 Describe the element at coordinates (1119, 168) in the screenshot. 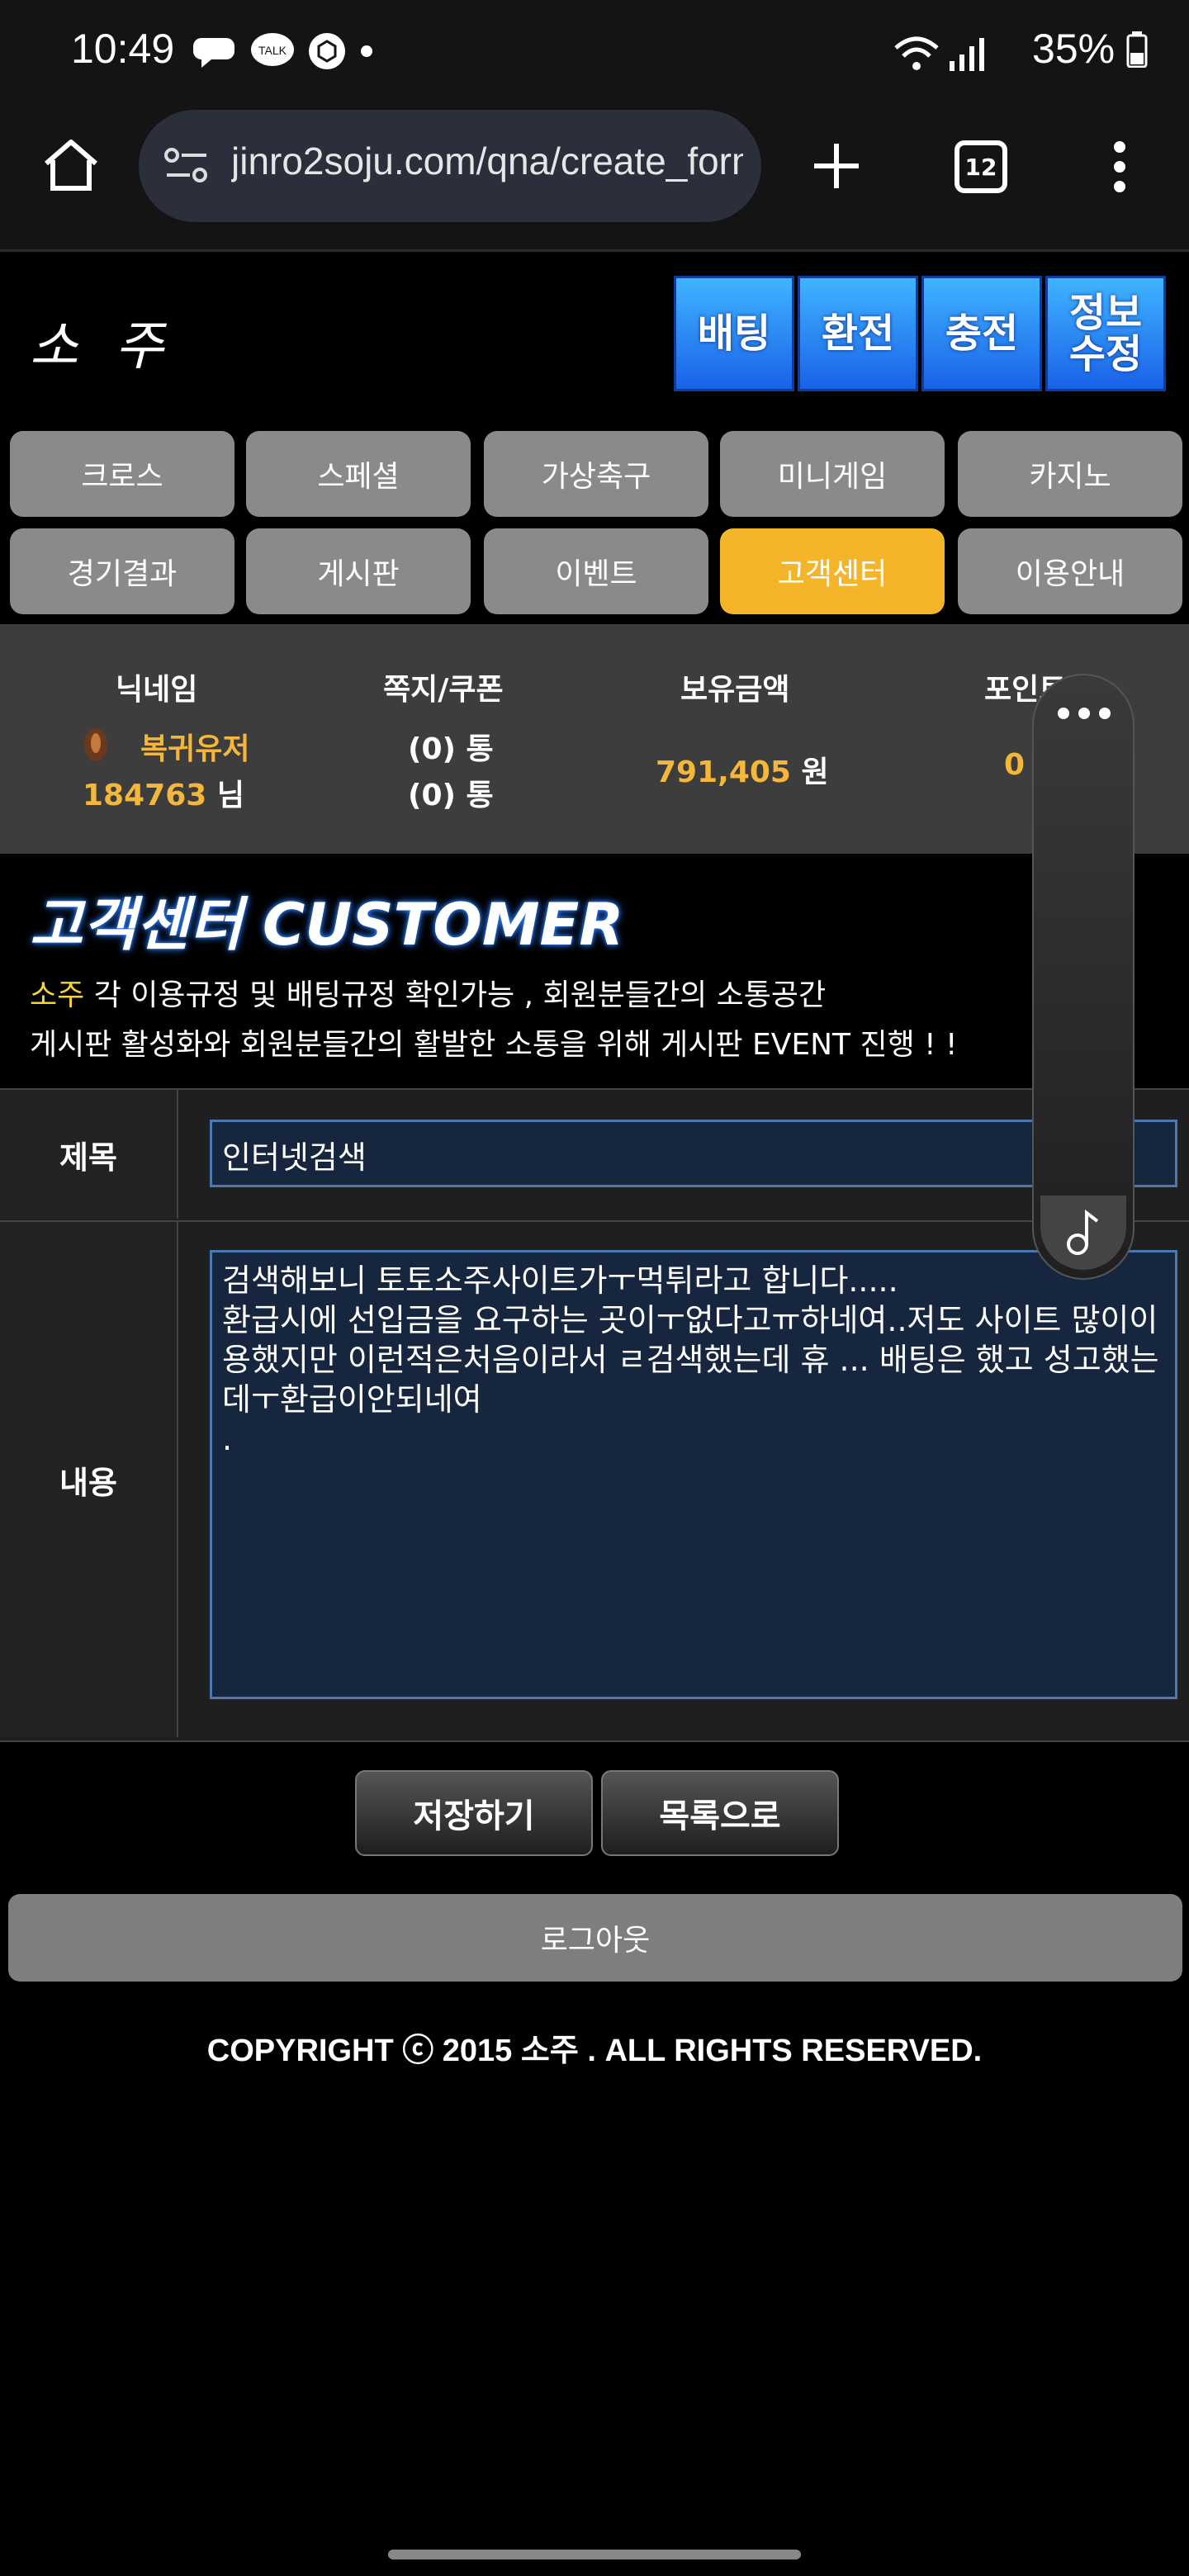

I see `more-menu-icon` at that location.